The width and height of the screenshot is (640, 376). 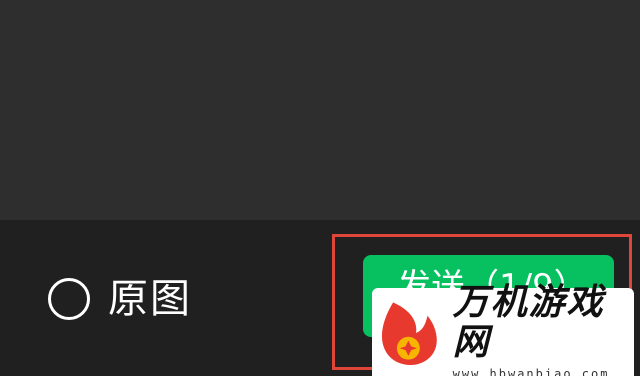 What do you see at coordinates (409, 333) in the screenshot?
I see `flame-logo-icon` at bounding box center [409, 333].